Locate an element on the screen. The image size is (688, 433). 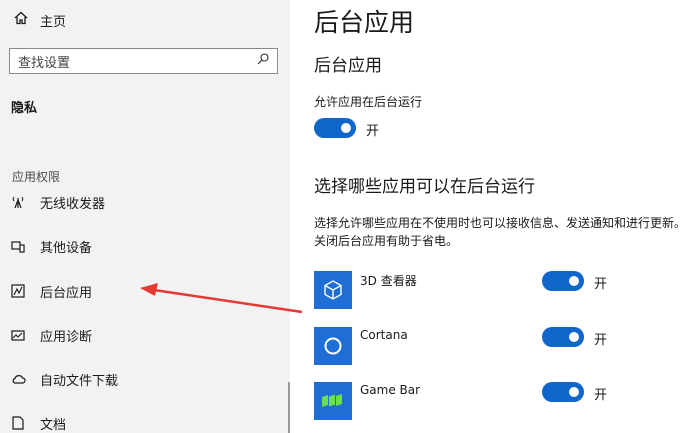
sidebar-item-app-diagnostics: 应用诊断 is located at coordinates (51, 335).